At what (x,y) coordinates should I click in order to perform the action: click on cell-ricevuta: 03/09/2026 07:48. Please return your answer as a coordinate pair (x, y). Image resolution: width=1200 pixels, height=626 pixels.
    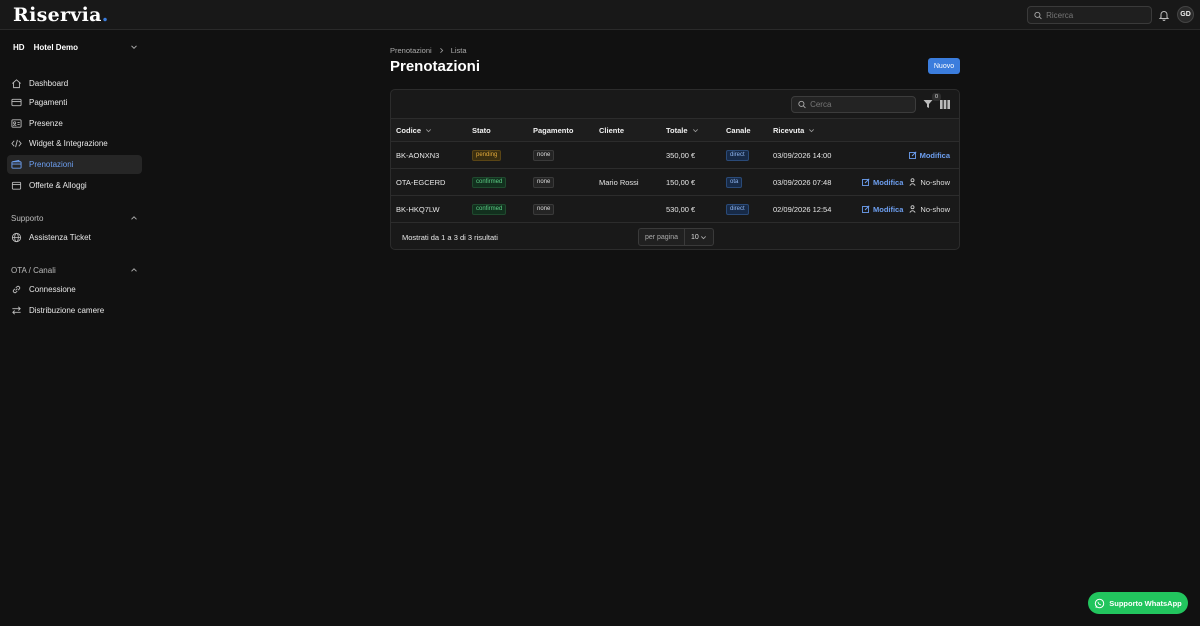
    Looking at the image, I should click on (802, 182).